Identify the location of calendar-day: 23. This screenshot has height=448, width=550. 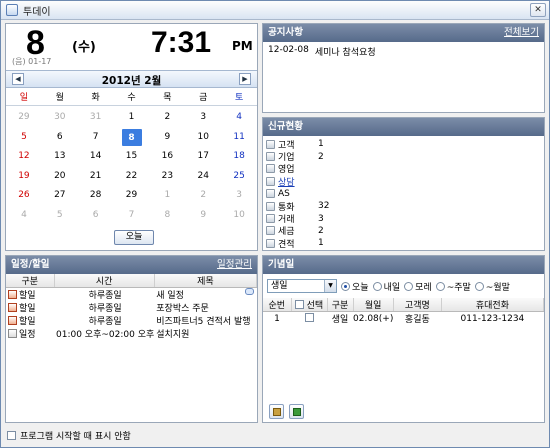
(167, 177).